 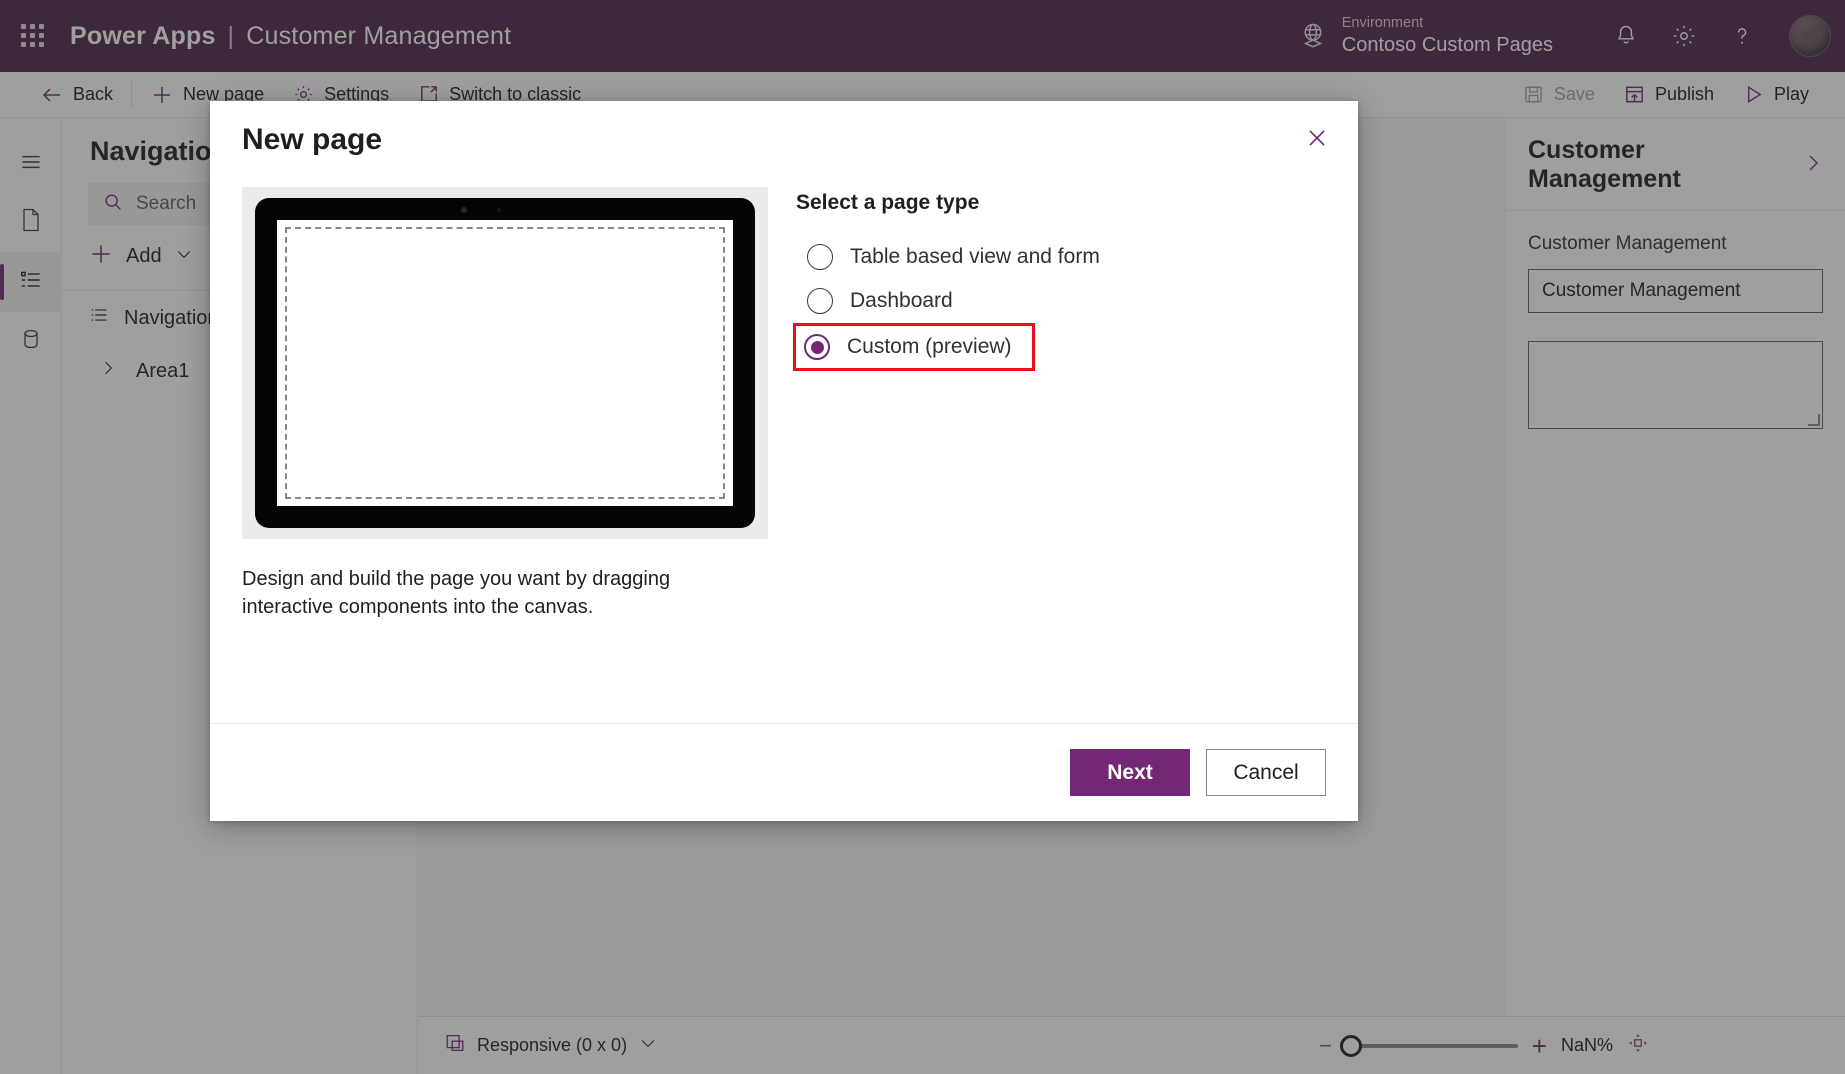 I want to click on dialog-footer: Next Cancel, so click(x=784, y=772).